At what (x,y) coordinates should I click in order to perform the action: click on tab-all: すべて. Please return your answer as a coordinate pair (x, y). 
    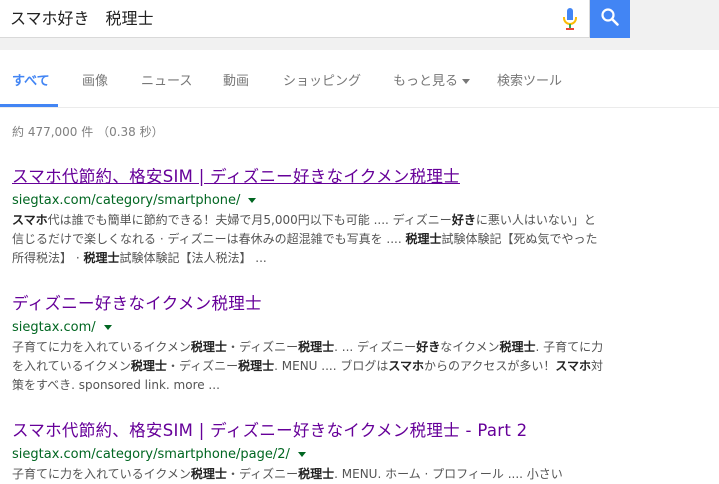
    Looking at the image, I should click on (31, 79).